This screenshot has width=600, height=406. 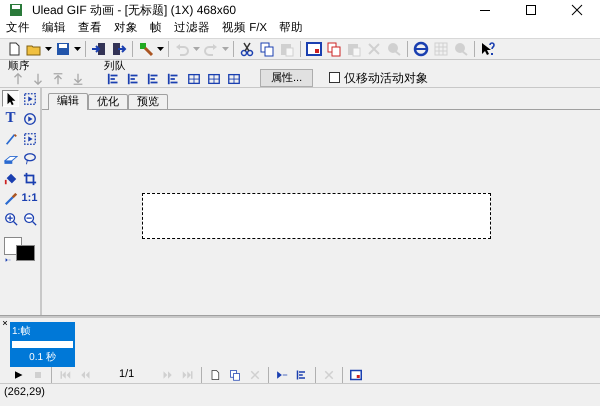 What do you see at coordinates (146, 49) in the screenshot?
I see `paint-editor-icon` at bounding box center [146, 49].